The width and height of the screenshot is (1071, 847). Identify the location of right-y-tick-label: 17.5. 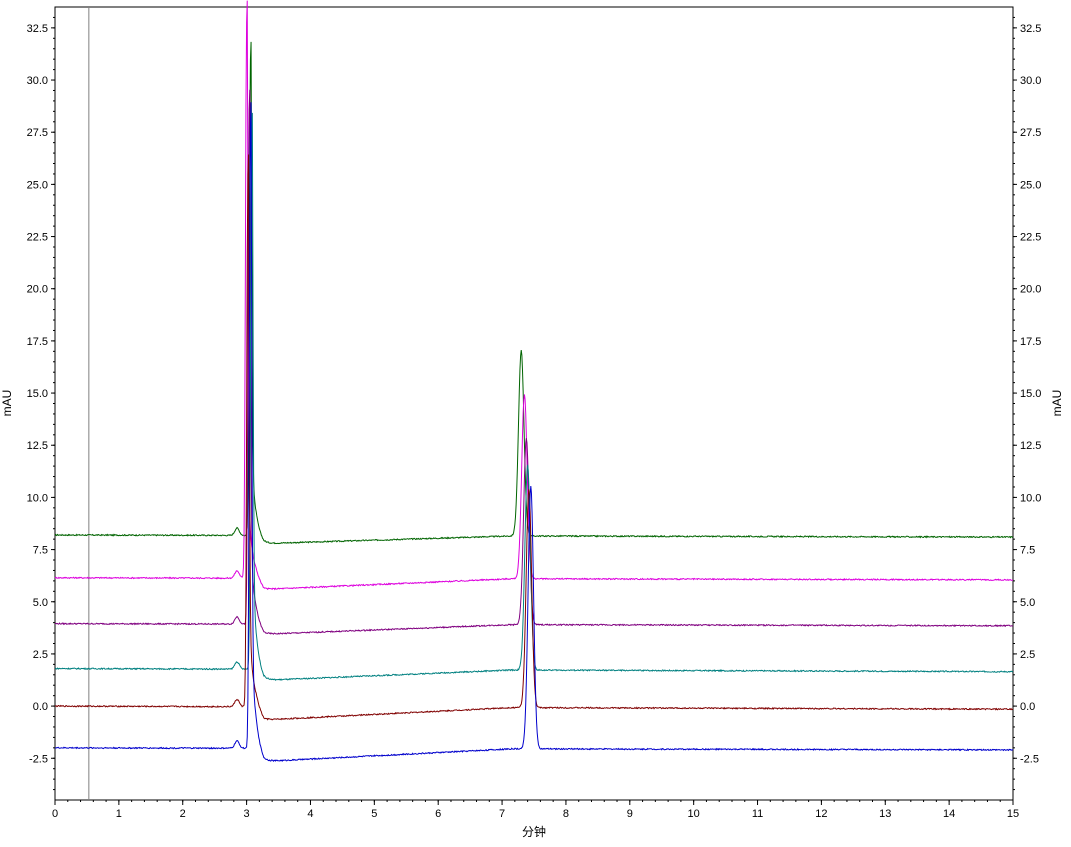
(1030, 342).